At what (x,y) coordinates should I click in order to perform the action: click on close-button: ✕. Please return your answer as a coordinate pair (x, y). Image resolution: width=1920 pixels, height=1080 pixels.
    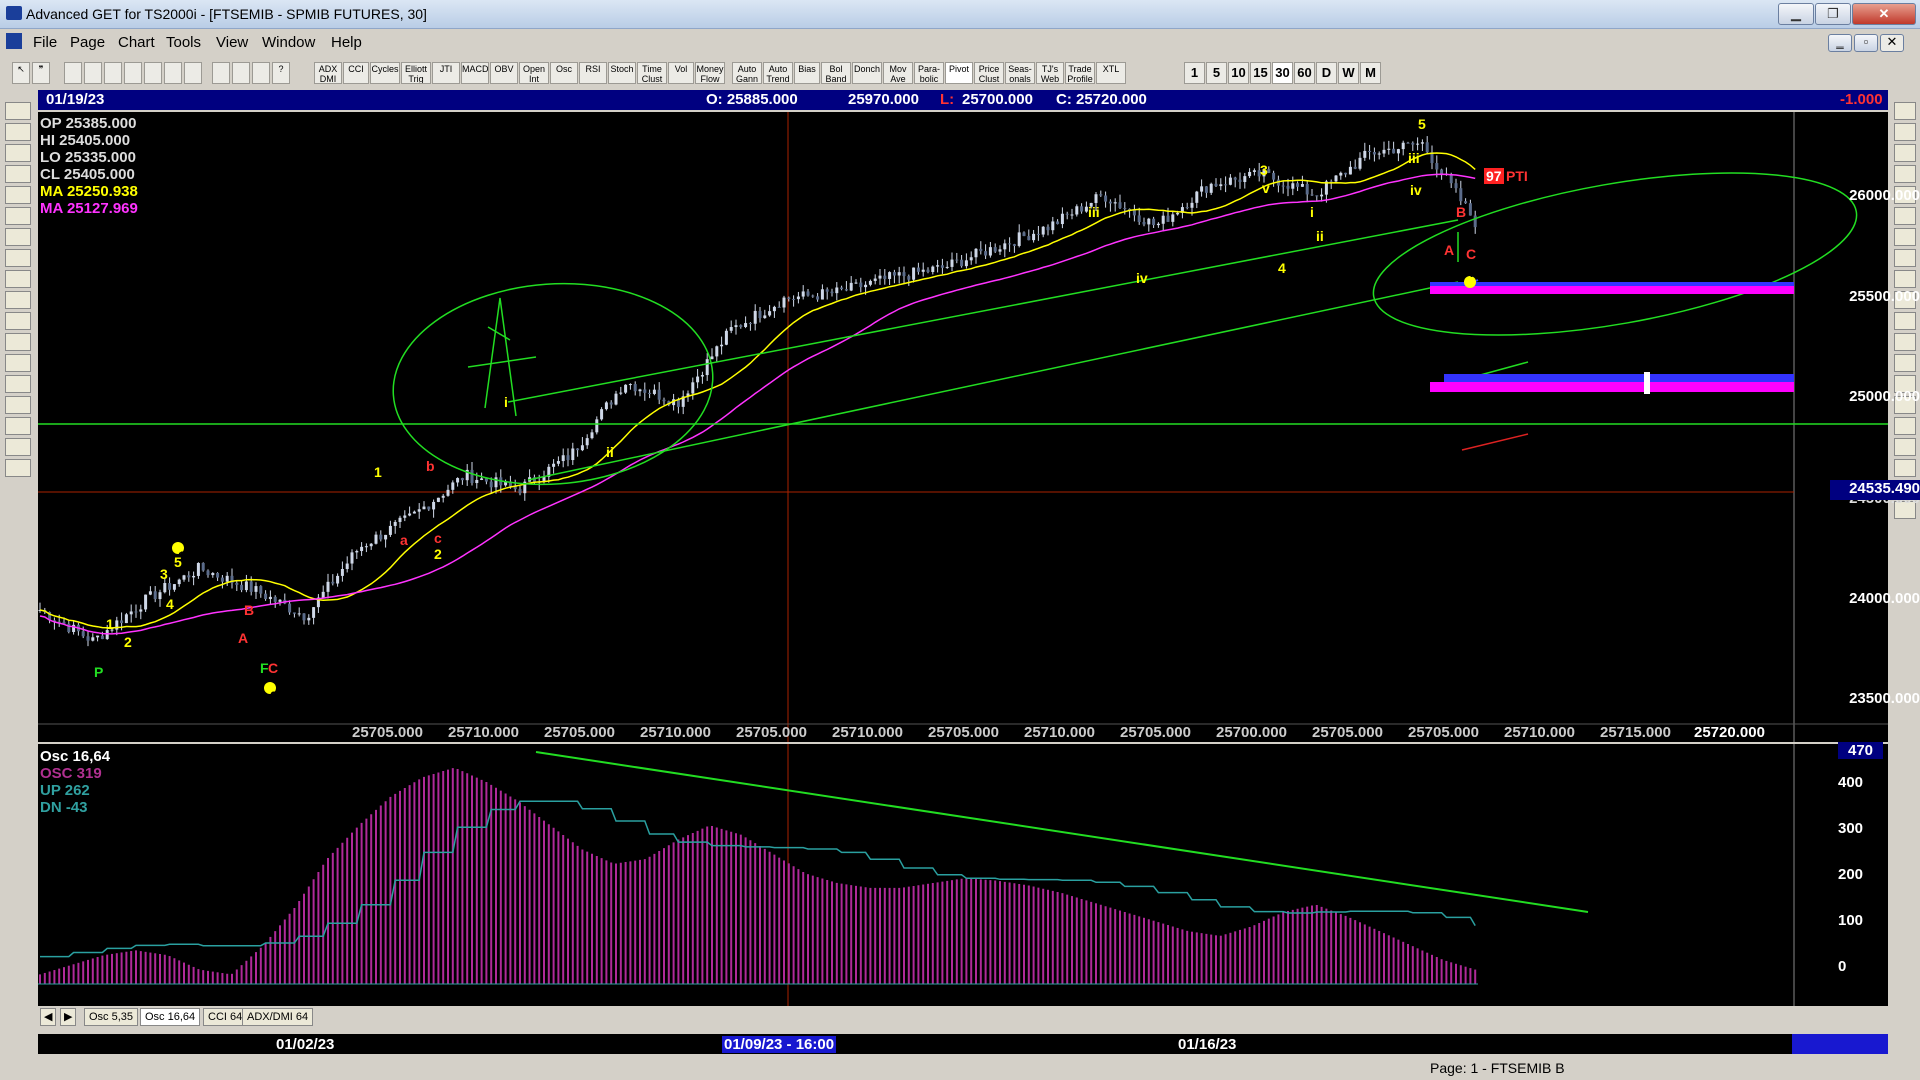
    Looking at the image, I should click on (1884, 14).